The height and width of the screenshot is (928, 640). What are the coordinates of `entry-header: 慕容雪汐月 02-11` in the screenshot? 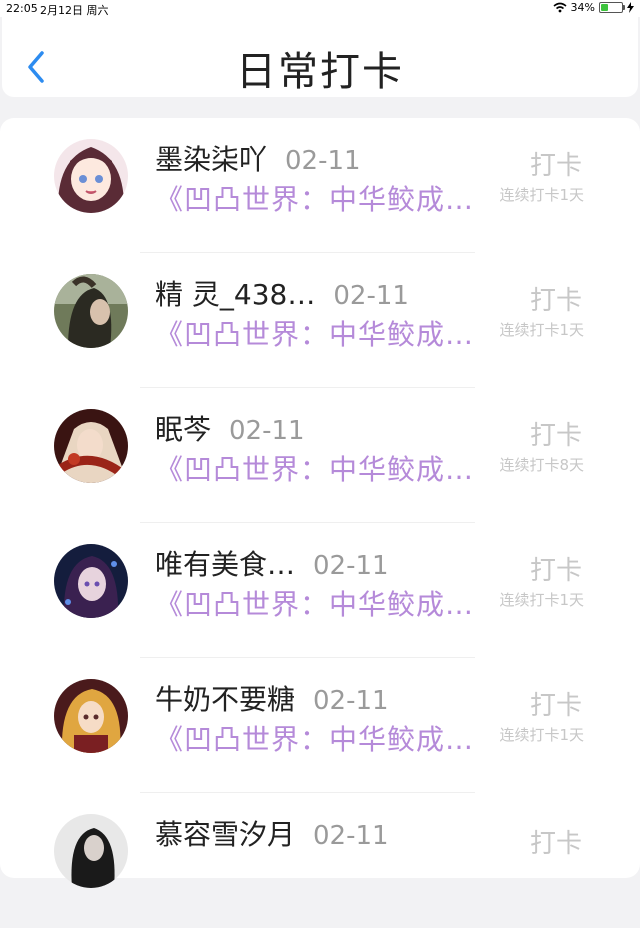 It's located at (272, 833).